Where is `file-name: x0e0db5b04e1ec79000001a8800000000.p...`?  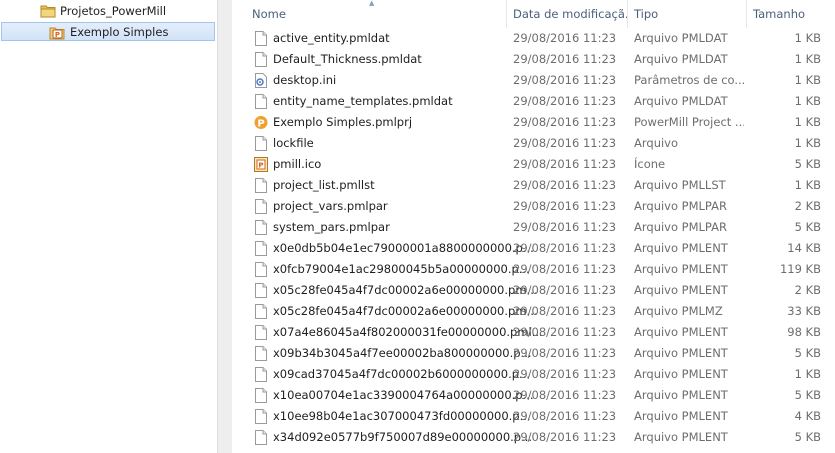 file-name: x0e0db5b04e1ec79000001a8800000000.p... is located at coordinates (403, 248).